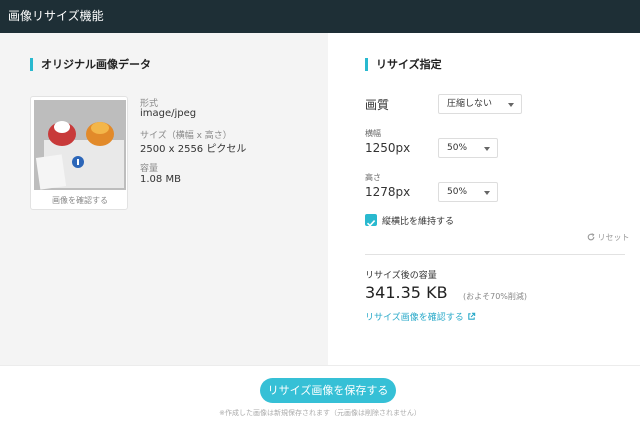  I want to click on original-section-title: オリジナル画像データ, so click(90, 64).